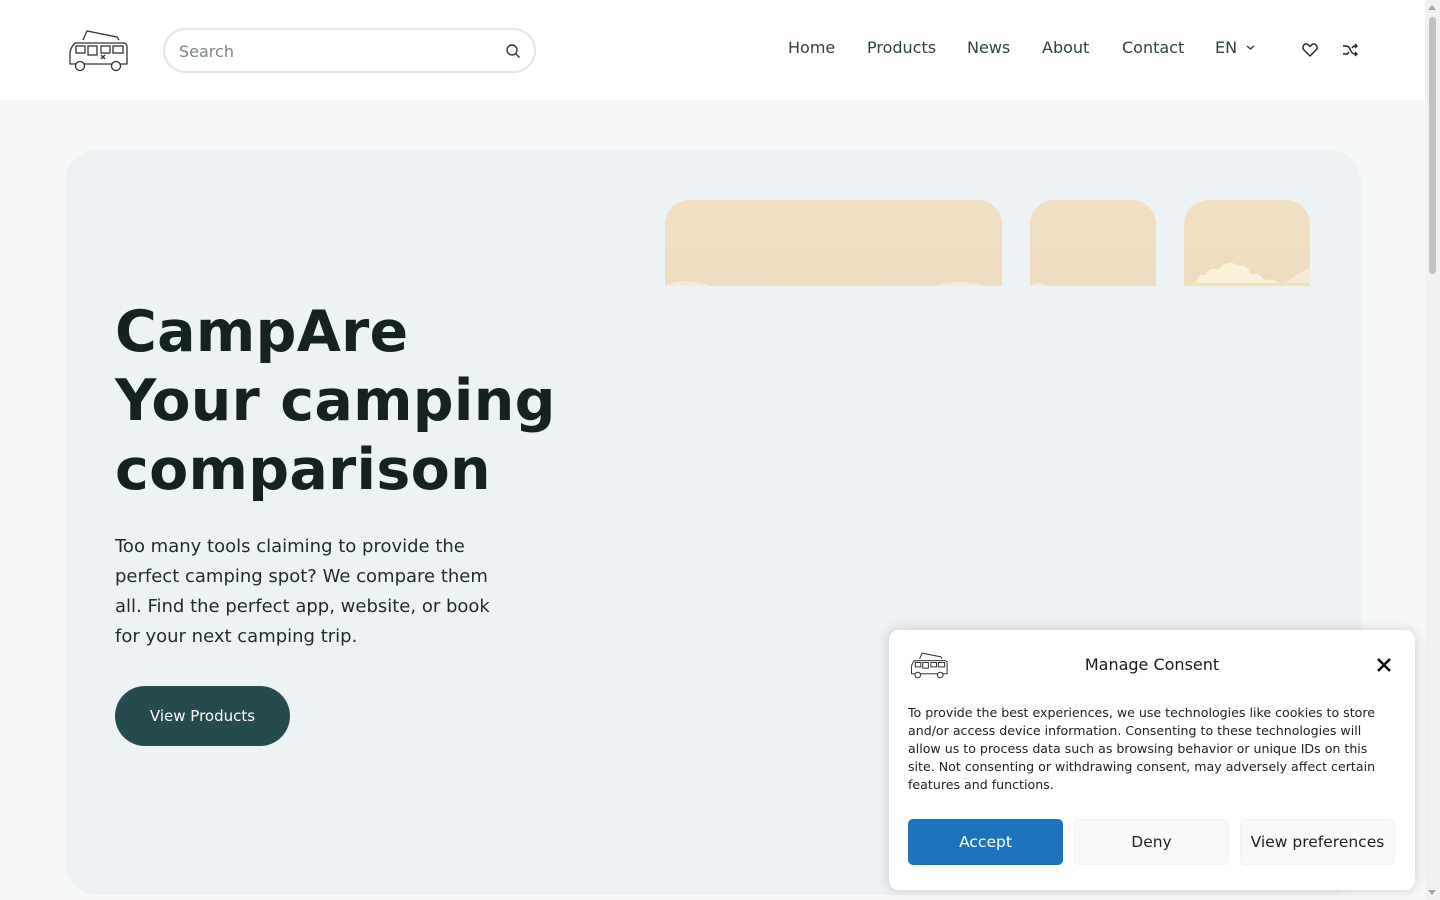 This screenshot has height=900, width=1440. Describe the element at coordinates (513, 51) in the screenshot. I see `search-icon` at that location.